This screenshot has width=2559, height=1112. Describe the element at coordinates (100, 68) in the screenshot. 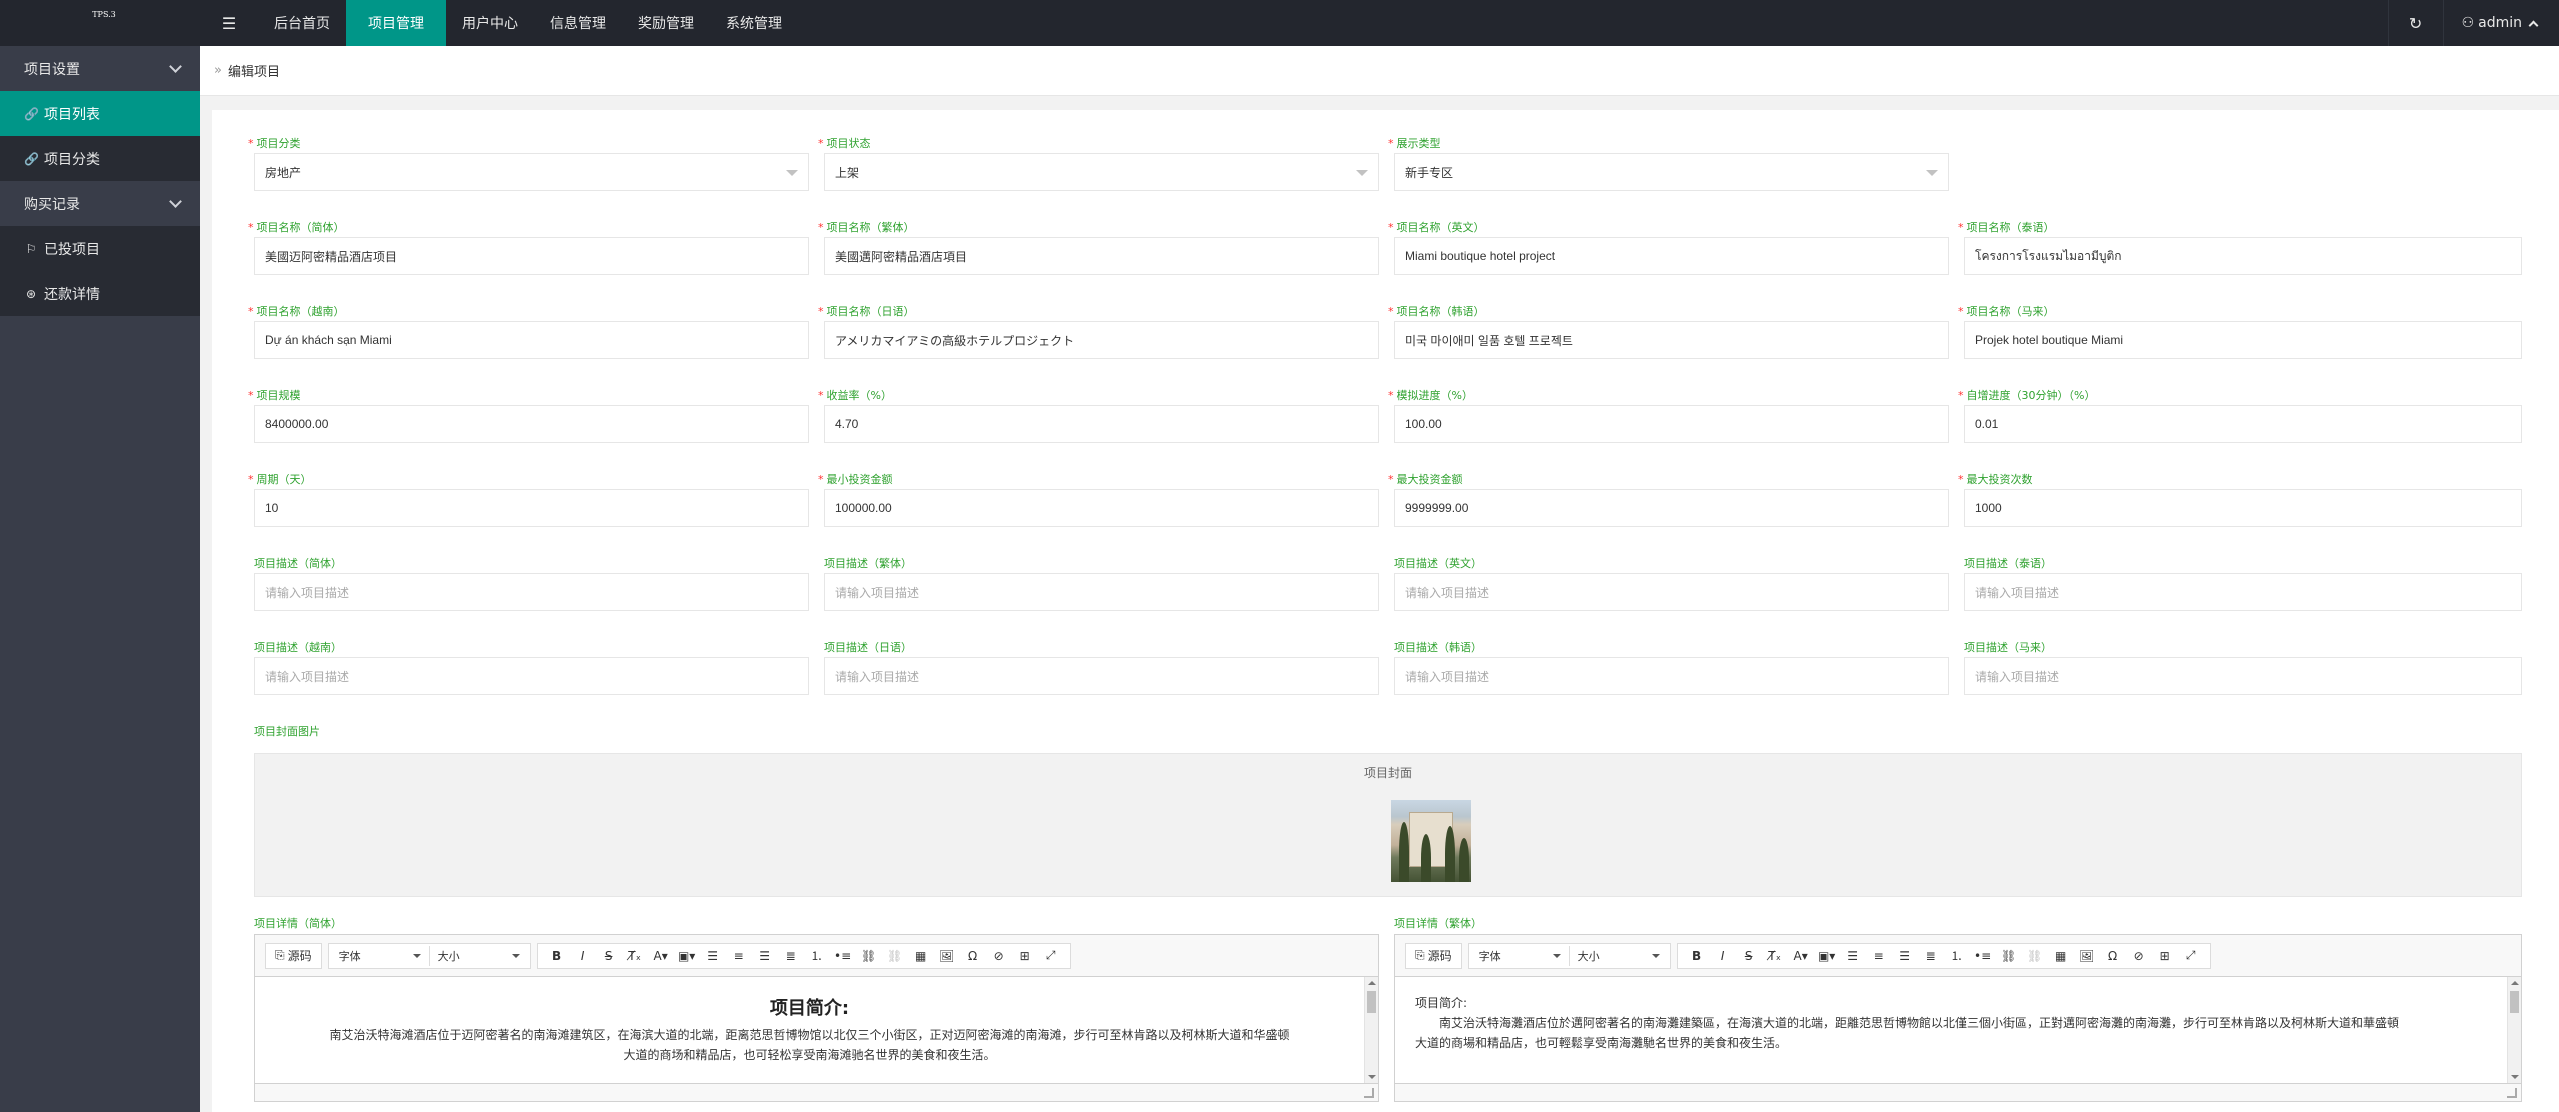

I see `sidebar-group-project-settings: 项目设置` at that location.